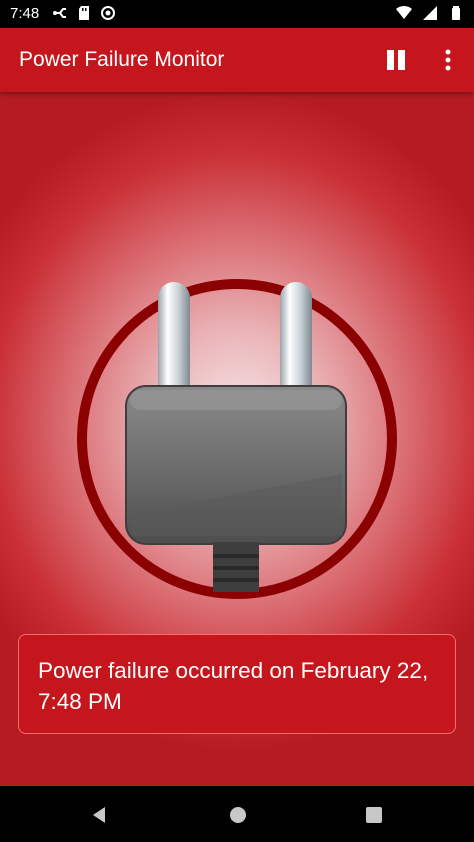 The height and width of the screenshot is (842, 474). I want to click on signal-icon, so click(430, 13).